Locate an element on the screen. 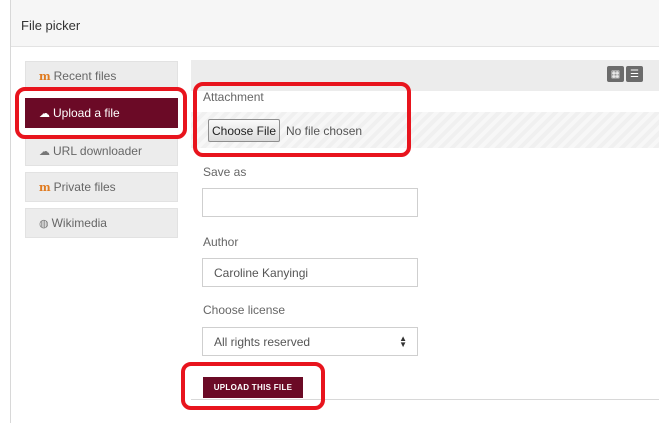 The width and height of the screenshot is (659, 423). grid-view-icon: ▦ is located at coordinates (615, 74).